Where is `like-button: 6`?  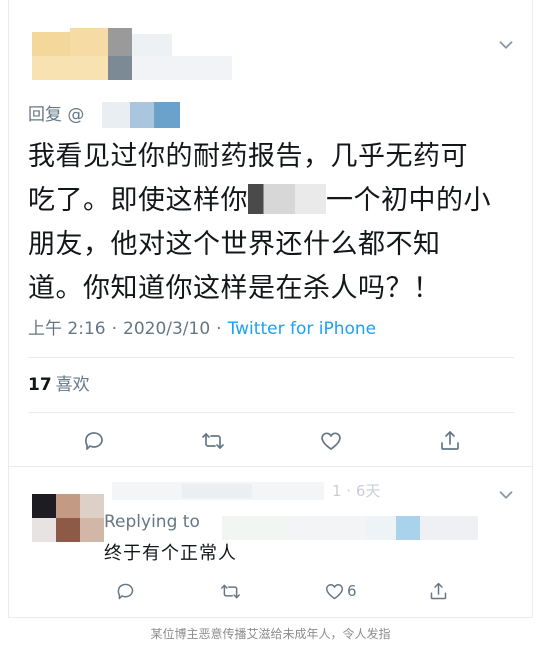 like-button: 6 is located at coordinates (340, 591).